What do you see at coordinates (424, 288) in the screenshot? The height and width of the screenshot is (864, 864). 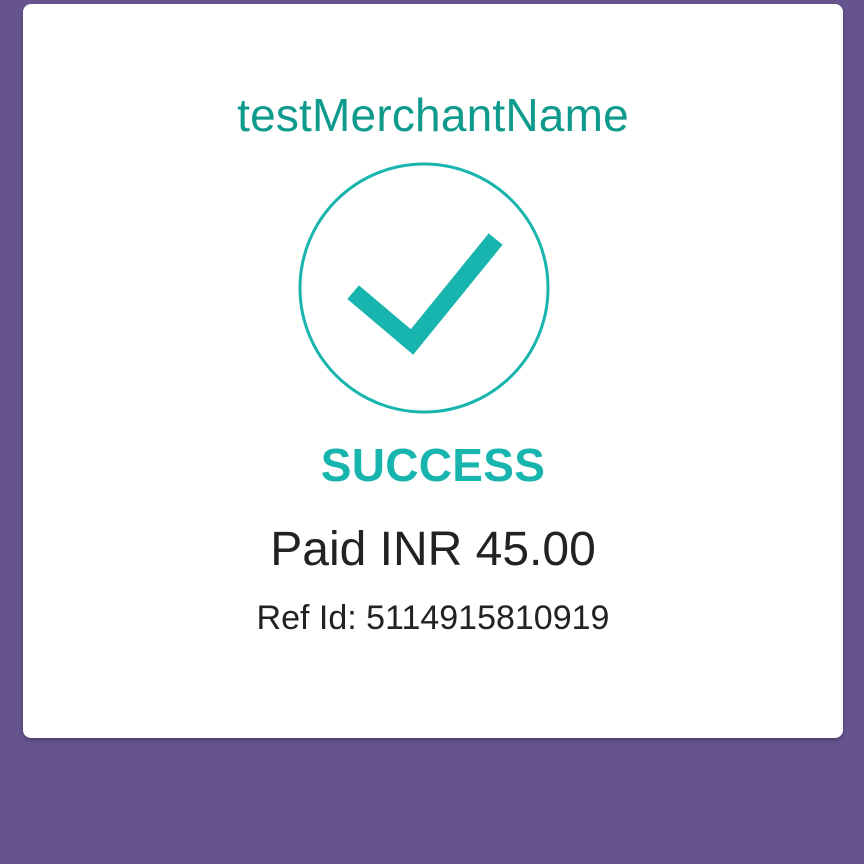 I see `checkmark-circle-icon` at bounding box center [424, 288].